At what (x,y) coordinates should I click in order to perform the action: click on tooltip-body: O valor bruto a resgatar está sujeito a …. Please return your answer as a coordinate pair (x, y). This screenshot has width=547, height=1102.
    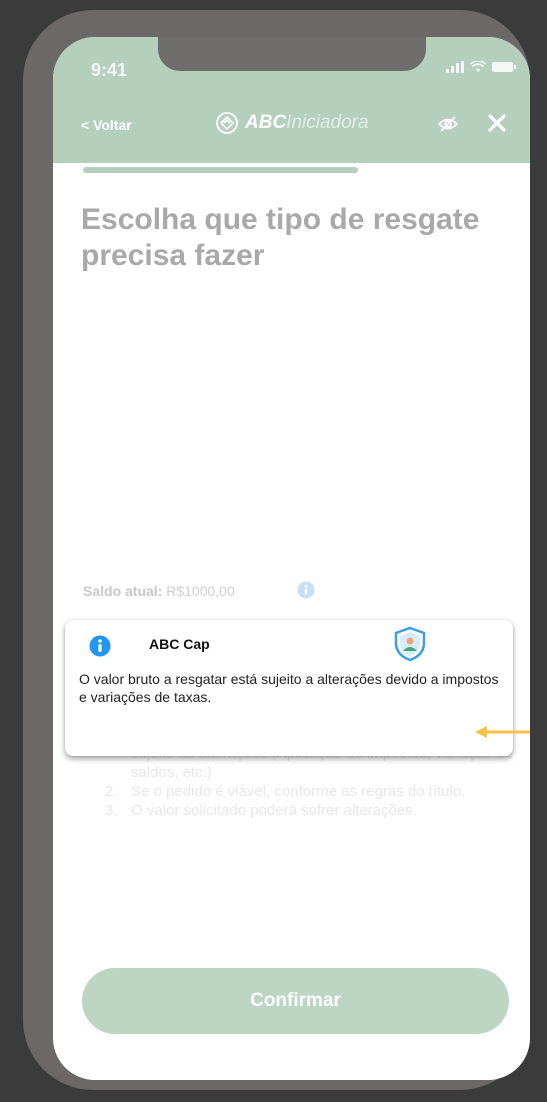
    Looking at the image, I should click on (289, 688).